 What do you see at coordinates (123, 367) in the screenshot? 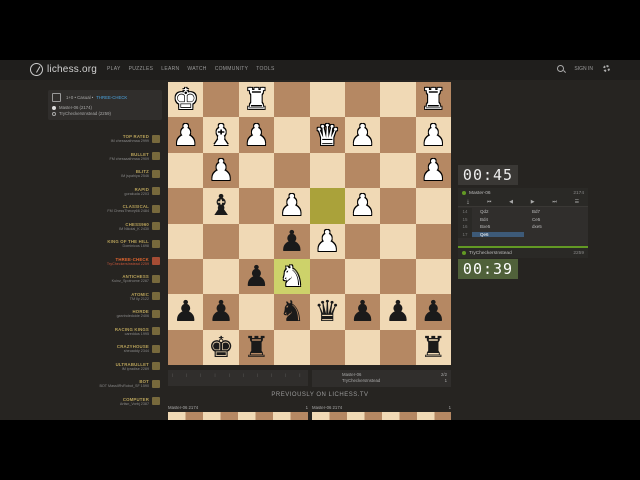
I see `channel-ultrabullet: ULTRABULLET IM ipradise 2289` at bounding box center [123, 367].